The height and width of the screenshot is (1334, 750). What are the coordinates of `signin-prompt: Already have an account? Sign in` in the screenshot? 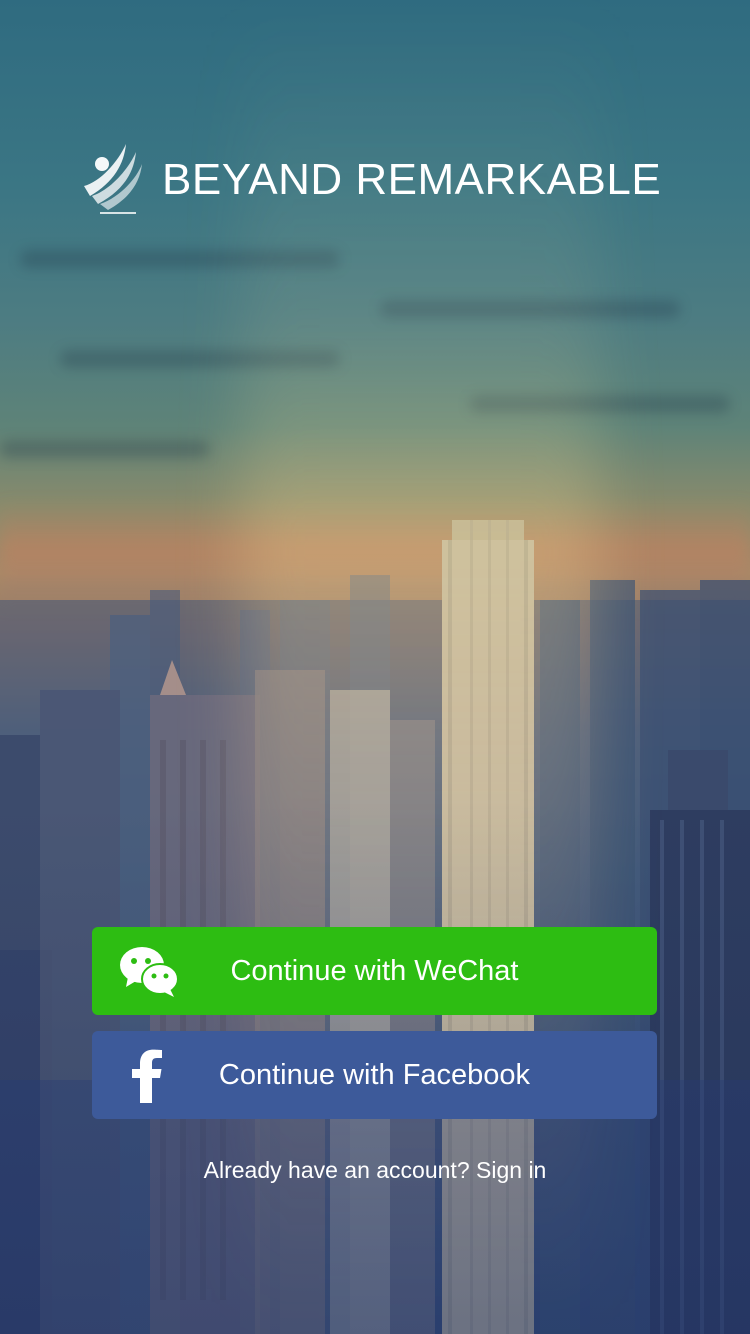 It's located at (375, 1170).